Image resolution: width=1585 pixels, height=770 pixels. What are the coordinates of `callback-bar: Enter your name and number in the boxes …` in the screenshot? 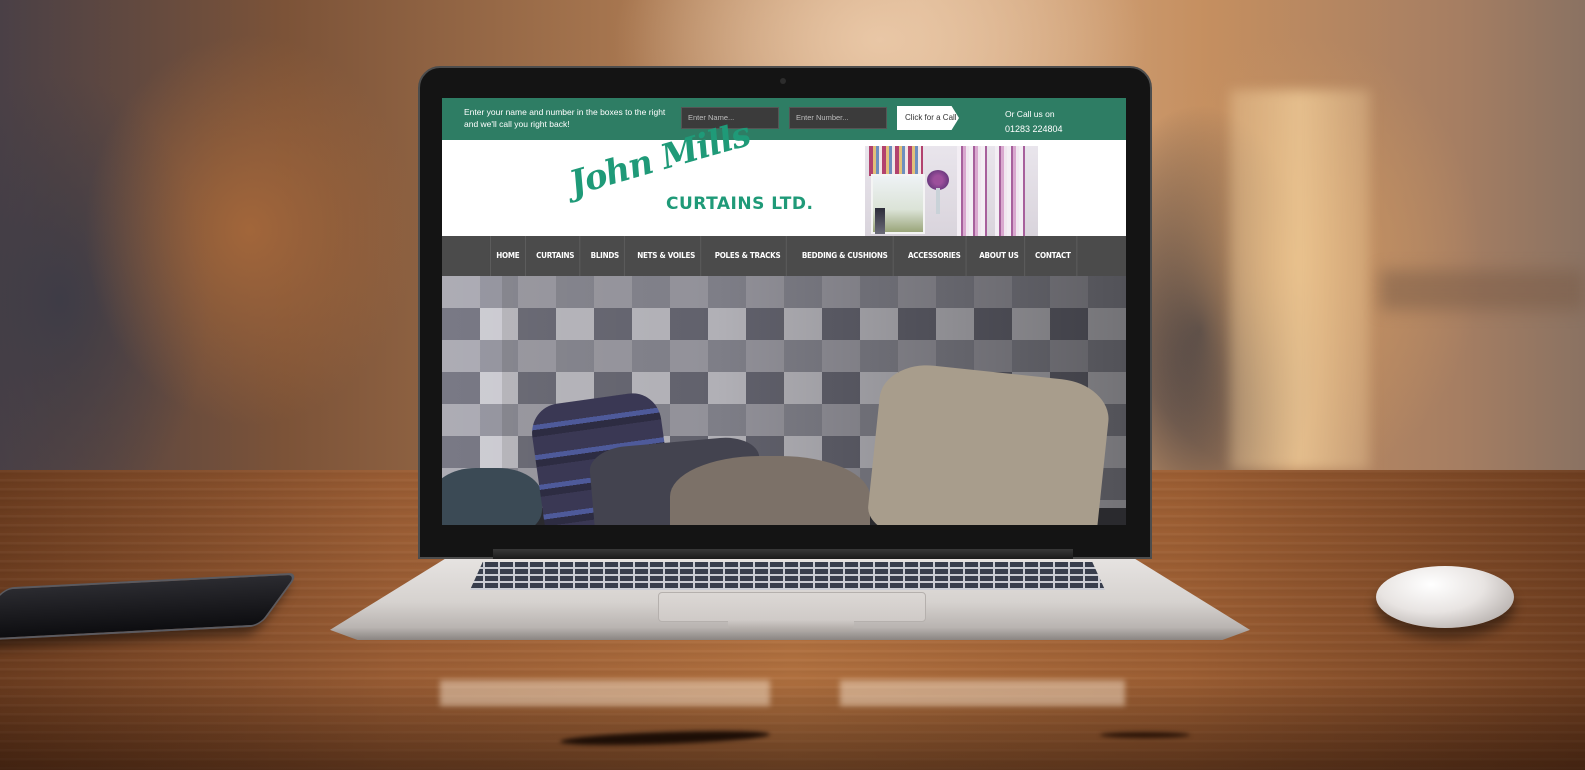 It's located at (784, 119).